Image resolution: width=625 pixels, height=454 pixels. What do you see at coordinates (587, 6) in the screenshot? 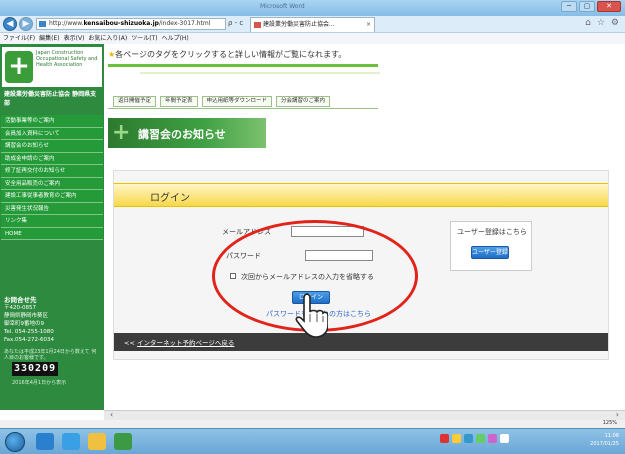
I see `maximize-button: ▢` at bounding box center [587, 6].